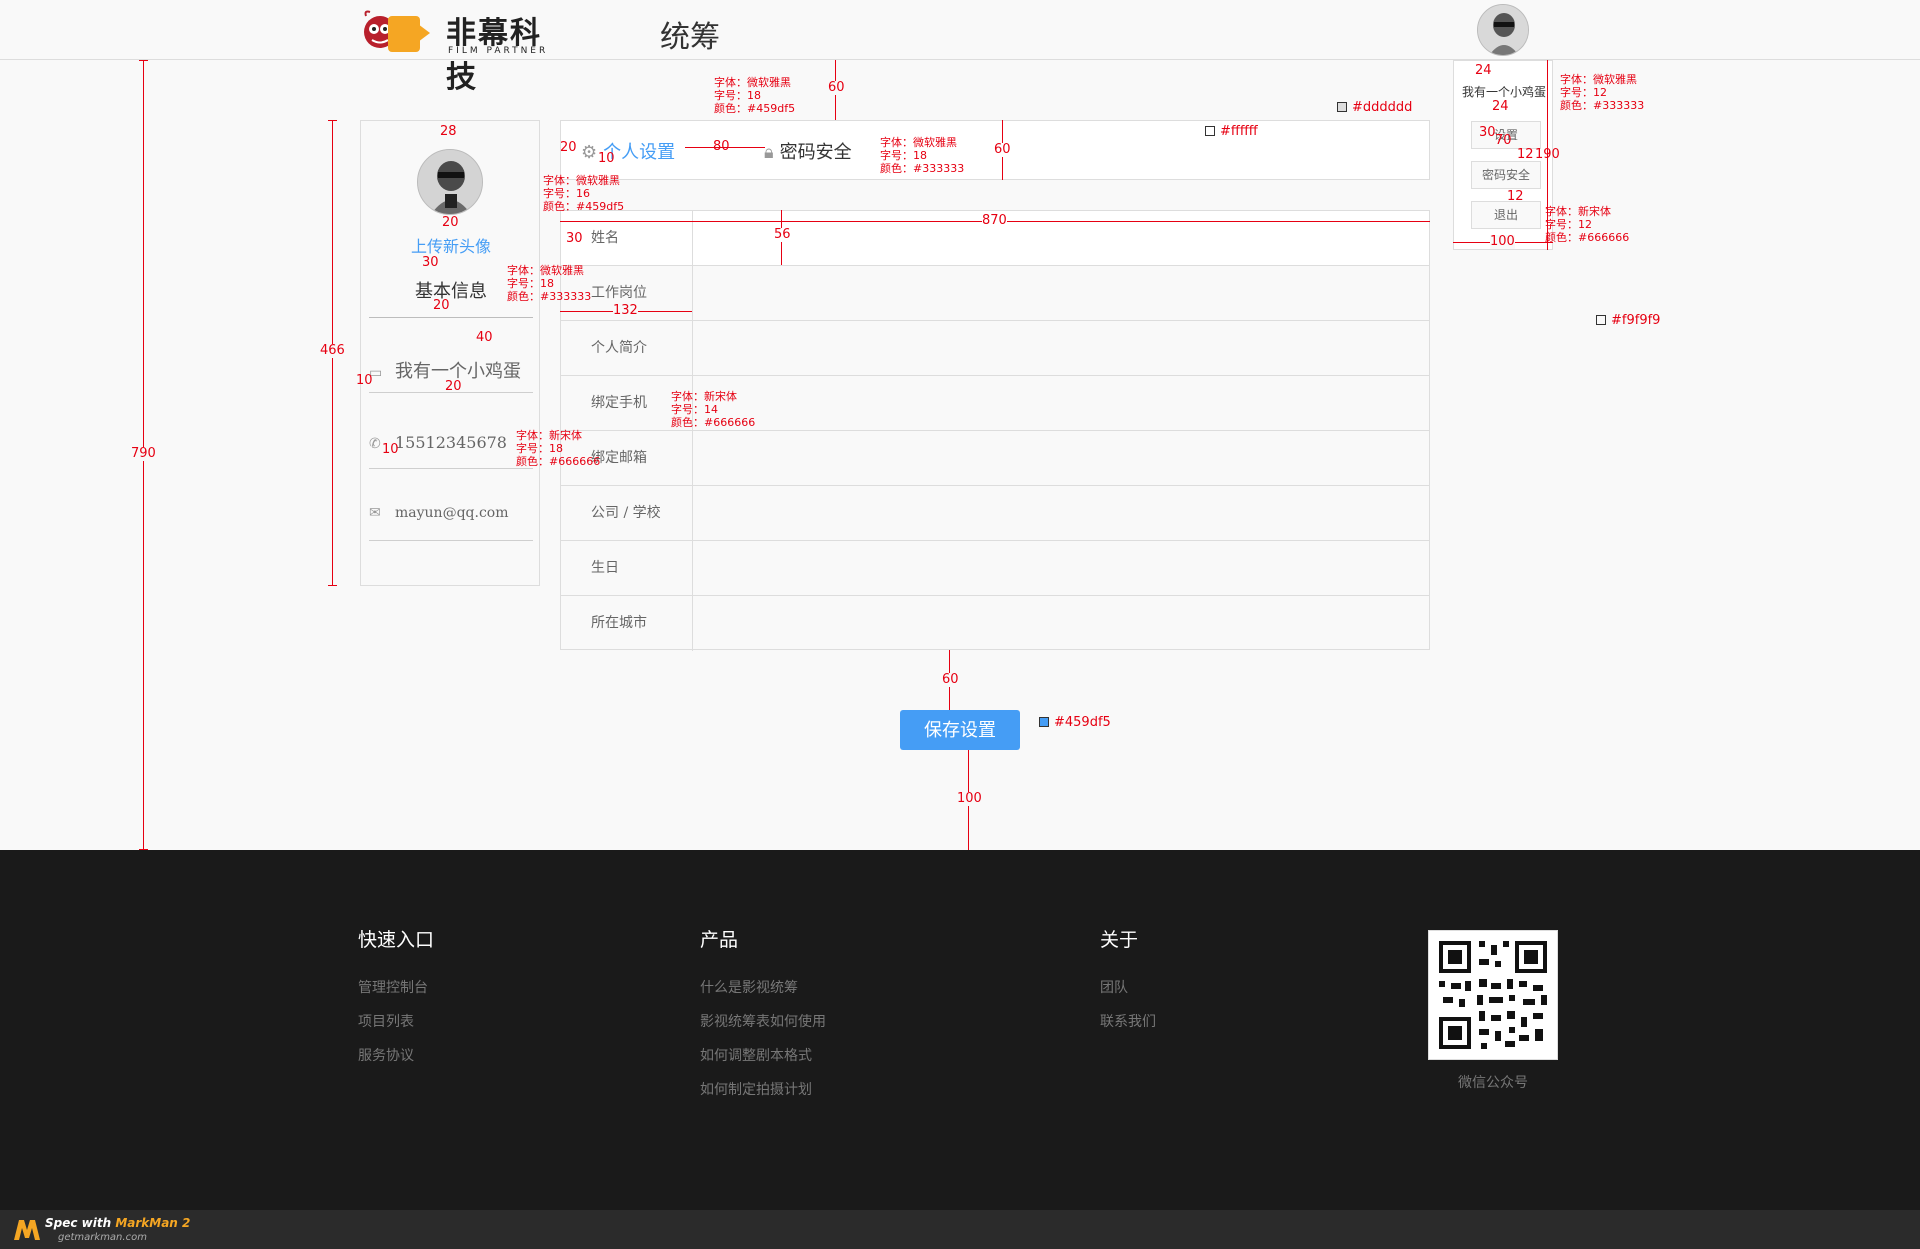 This screenshot has height=1249, width=1920. Describe the element at coordinates (628, 151) in the screenshot. I see `tab-personal-settings: ⚙ 个人设置` at that location.